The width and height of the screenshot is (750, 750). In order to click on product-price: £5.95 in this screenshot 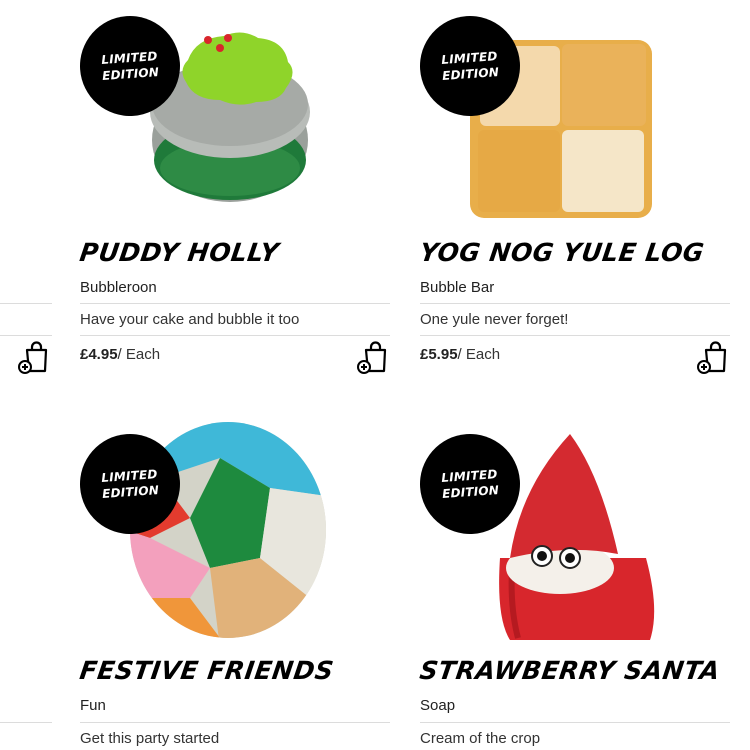, I will do `click(439, 354)`.